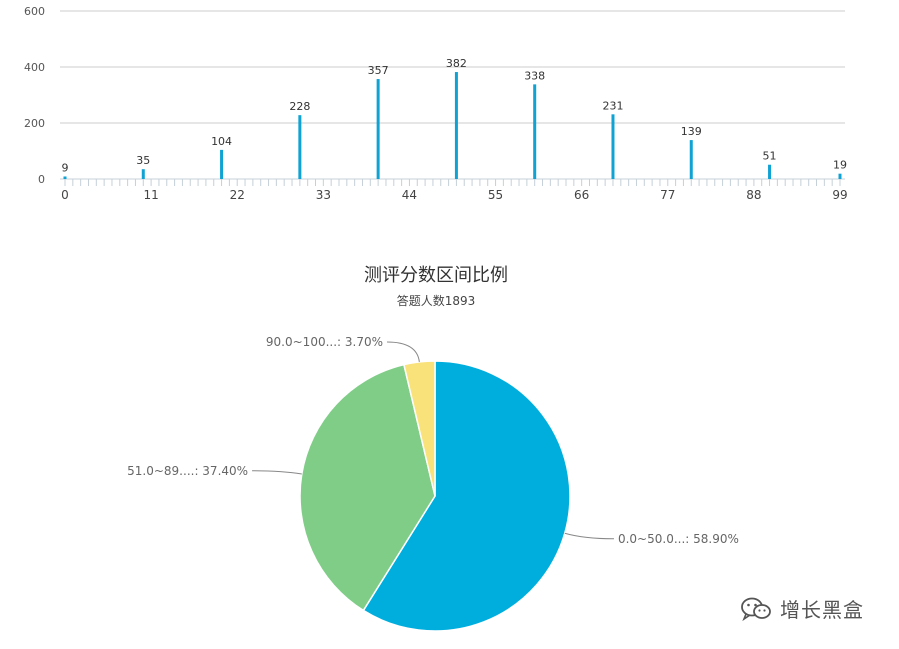 This screenshot has width=899, height=649. Describe the element at coordinates (34, 67) in the screenshot. I see `y-tick-label: 400` at that location.